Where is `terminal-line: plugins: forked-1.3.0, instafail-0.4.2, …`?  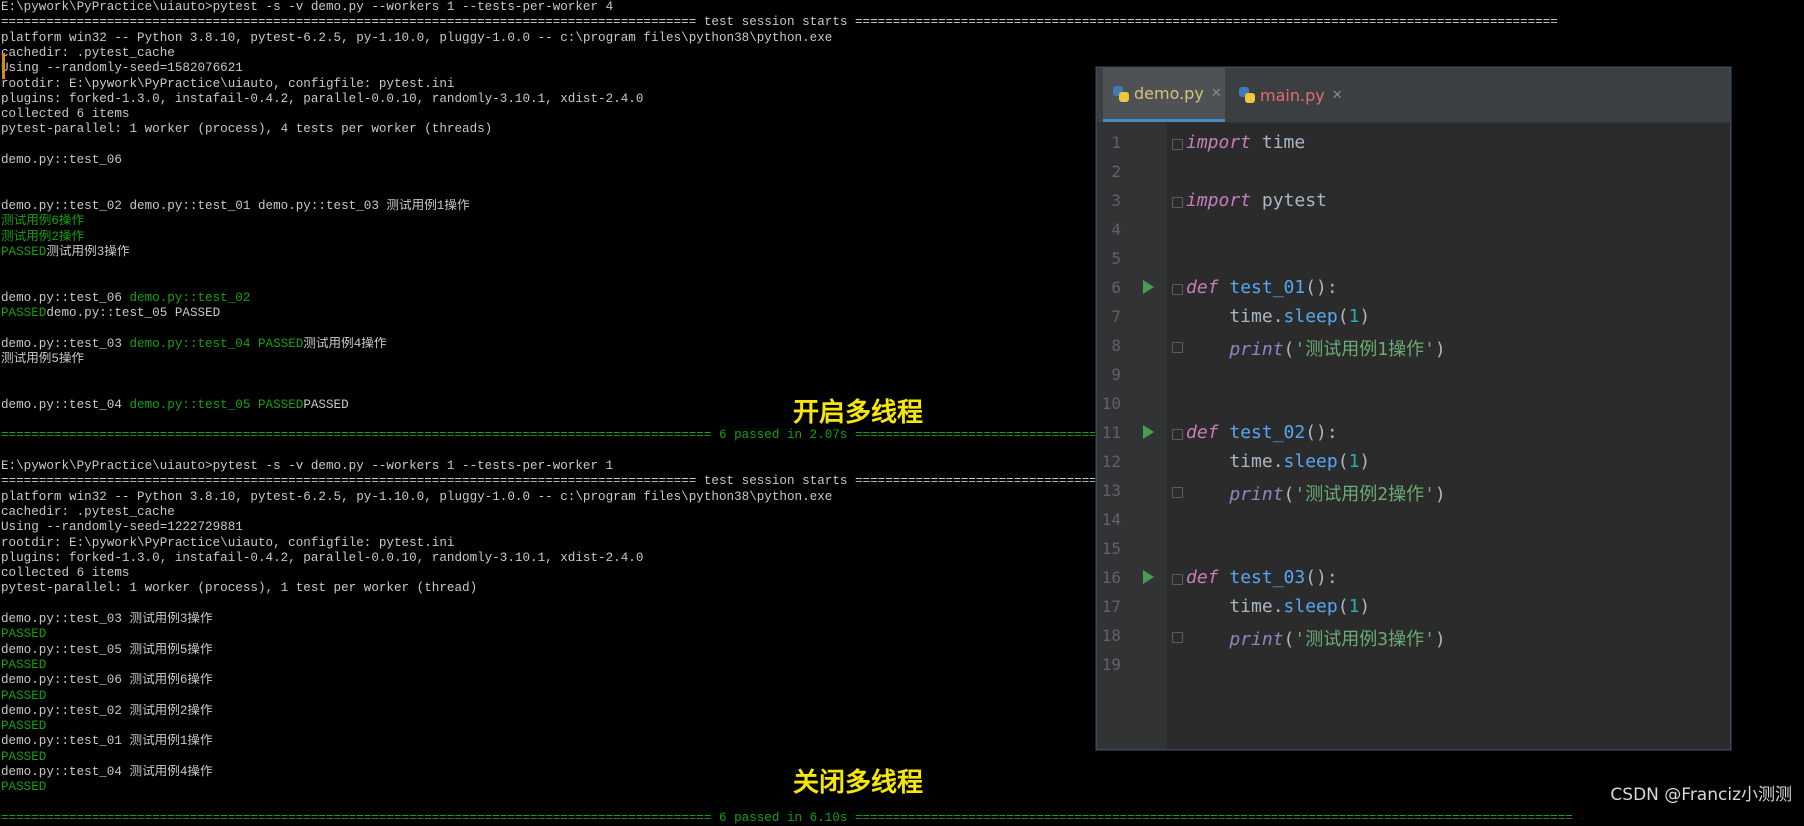
terminal-line: plugins: forked-1.3.0, instafail-0.4.2, … is located at coordinates (322, 557).